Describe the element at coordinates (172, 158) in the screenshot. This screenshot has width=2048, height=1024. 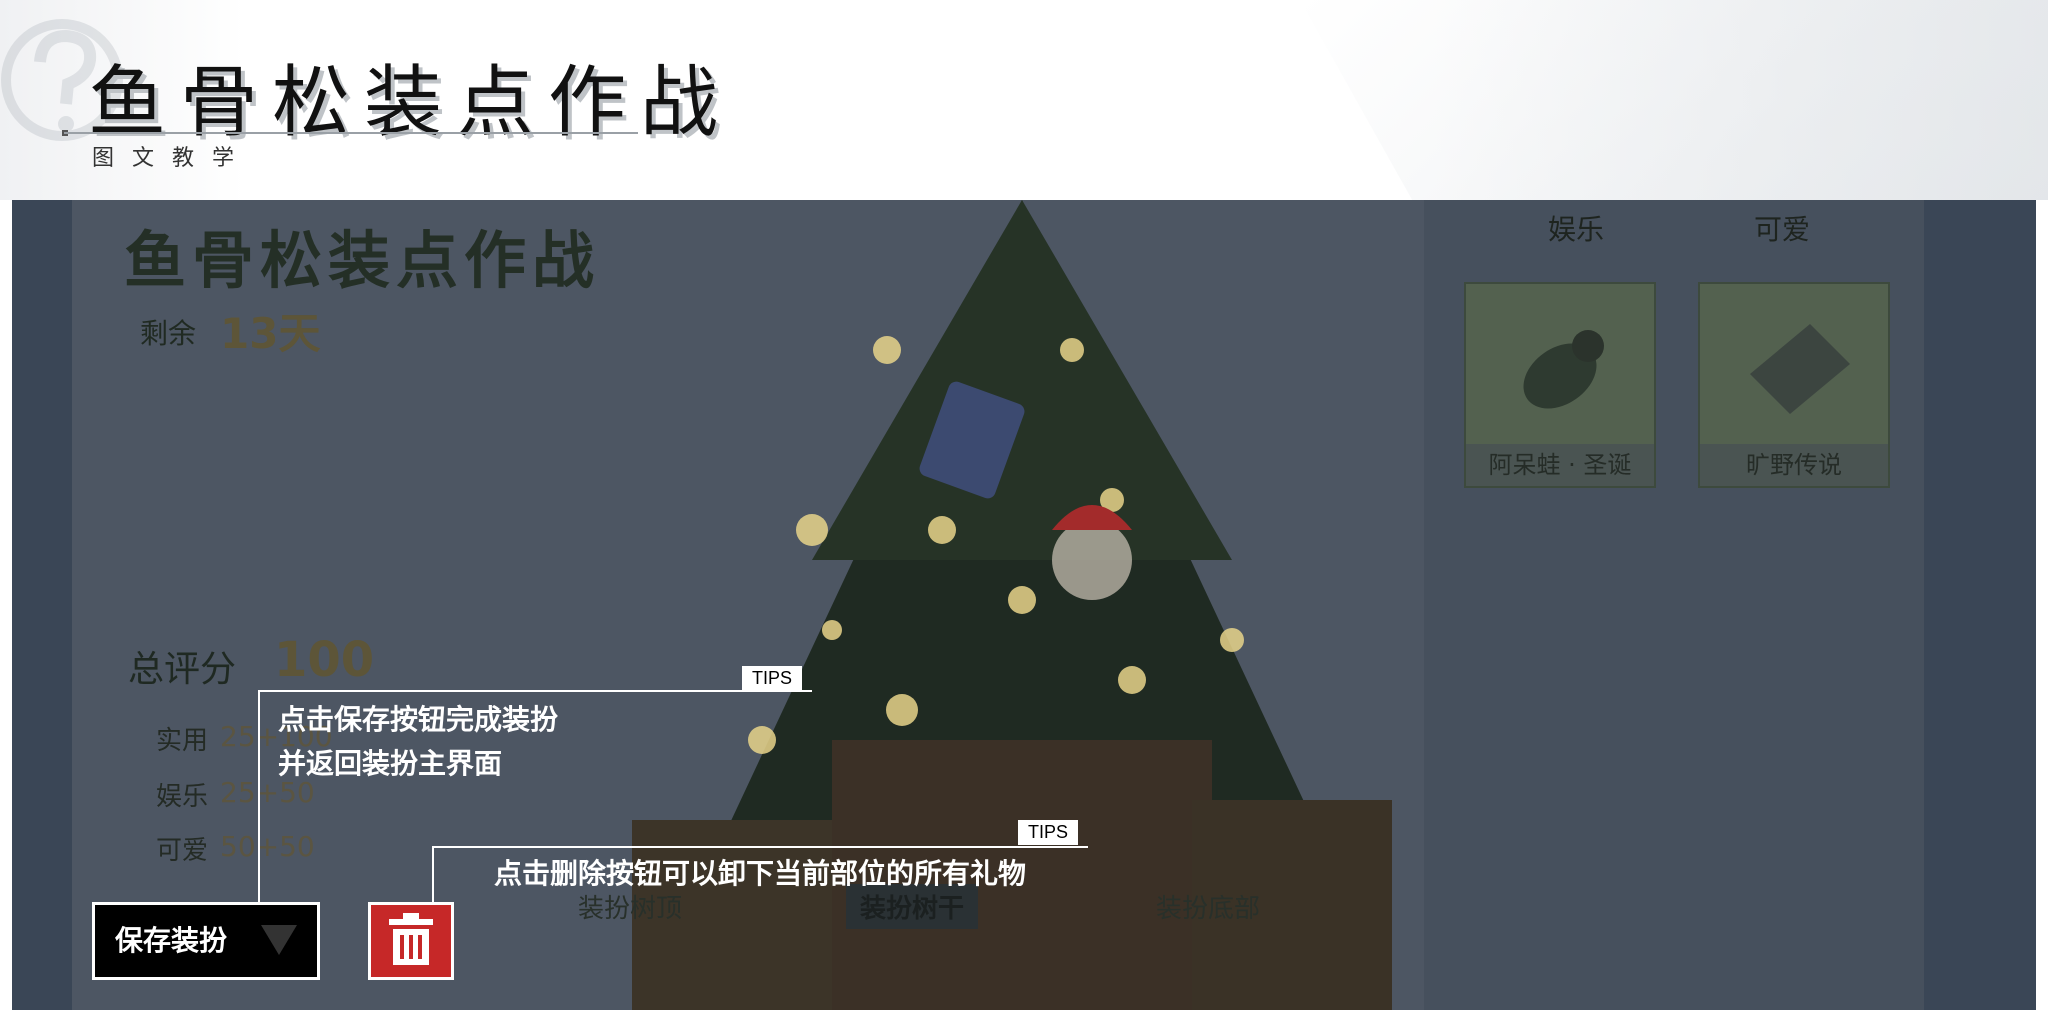
I see `page-subtitle: 图文教学` at that location.